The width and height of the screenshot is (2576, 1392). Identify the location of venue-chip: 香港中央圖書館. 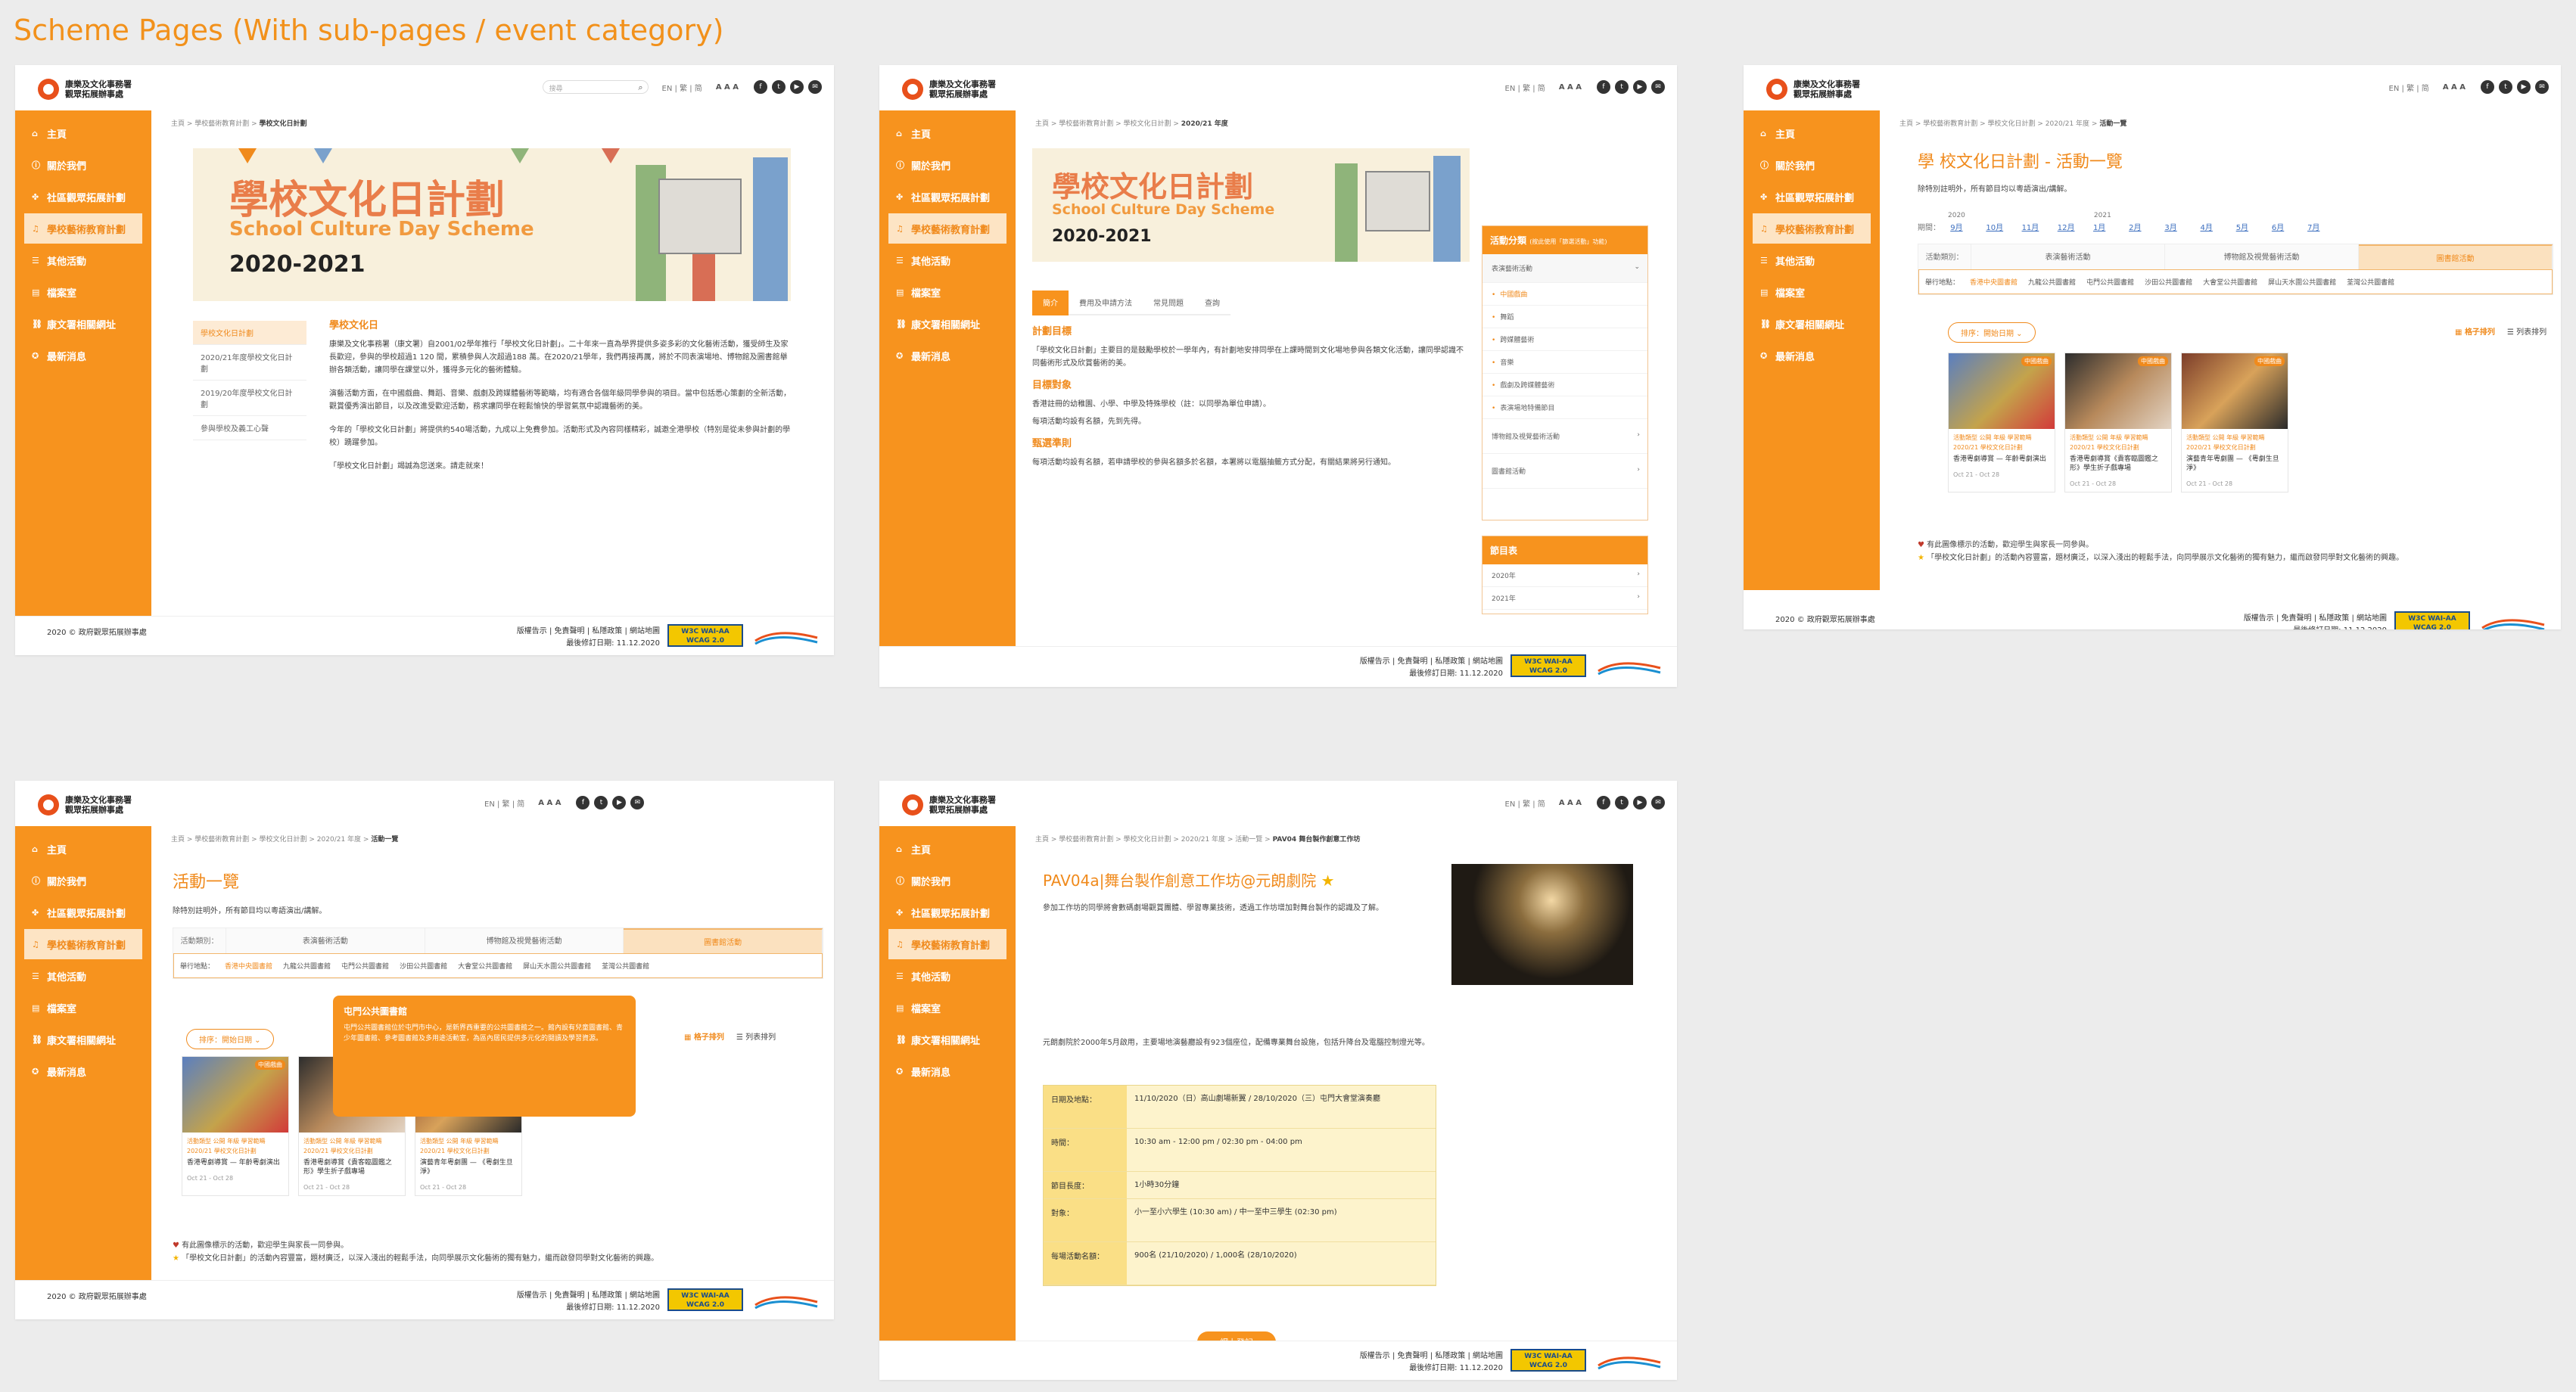
(248, 966).